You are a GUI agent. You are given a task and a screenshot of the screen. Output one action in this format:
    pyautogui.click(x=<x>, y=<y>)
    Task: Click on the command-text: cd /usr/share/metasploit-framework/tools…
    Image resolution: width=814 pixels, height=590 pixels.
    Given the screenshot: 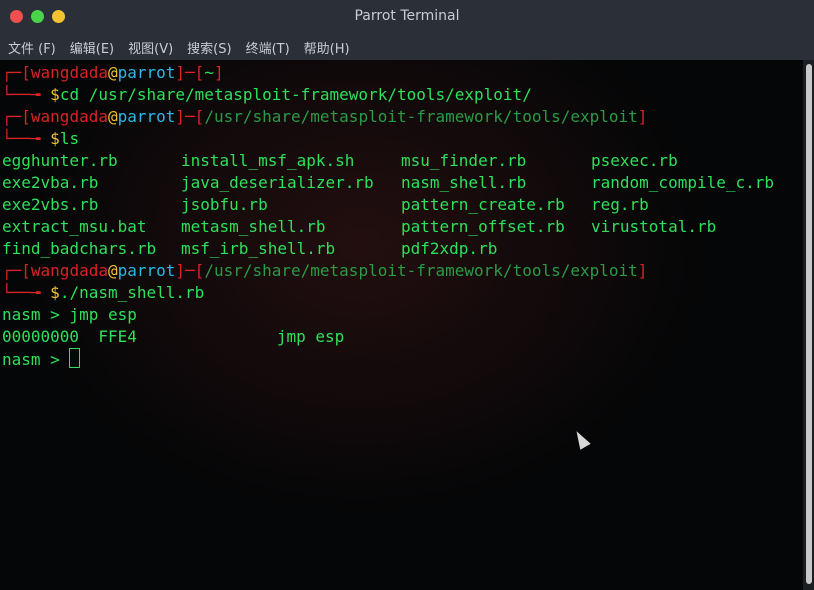 What is the action you would take?
    pyautogui.click(x=295, y=94)
    